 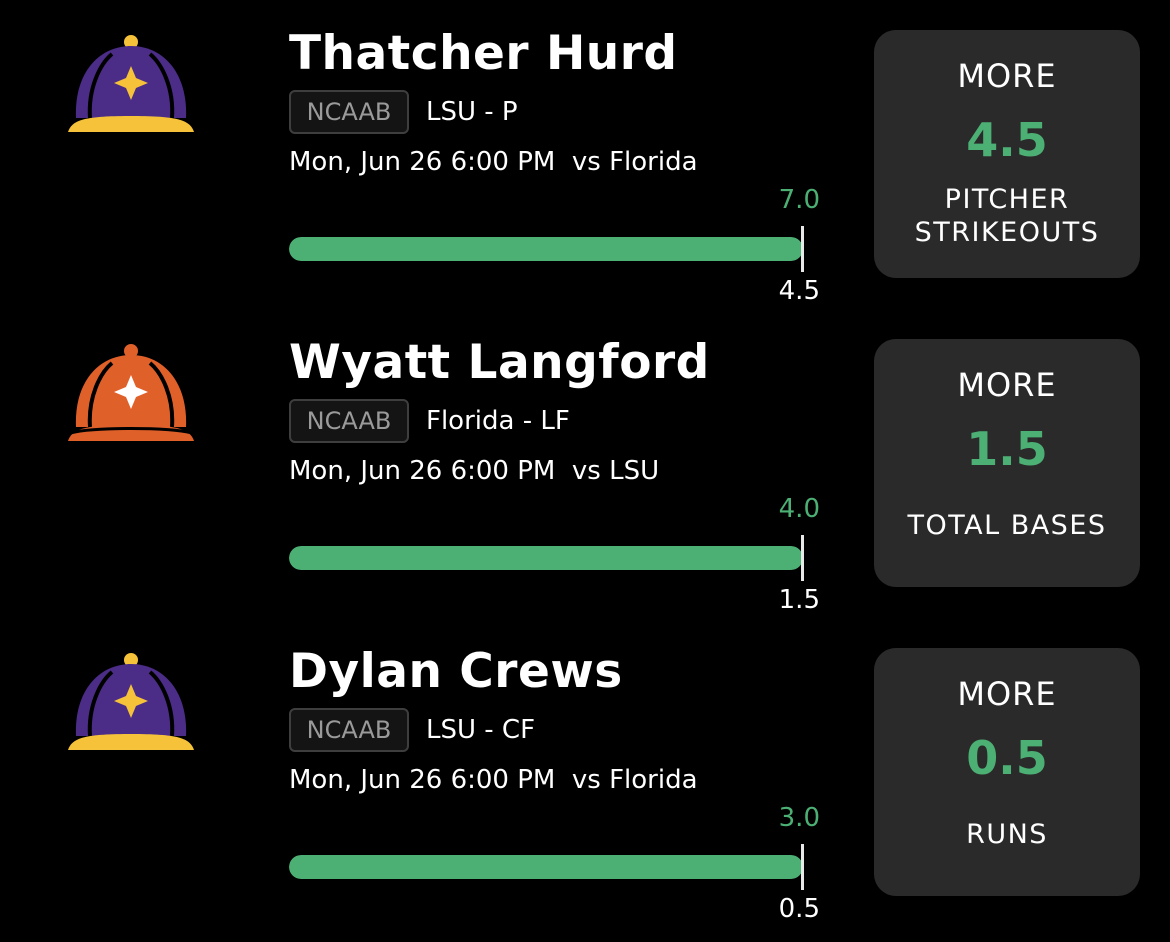 I want to click on line-value: 0.5, so click(x=799, y=909).